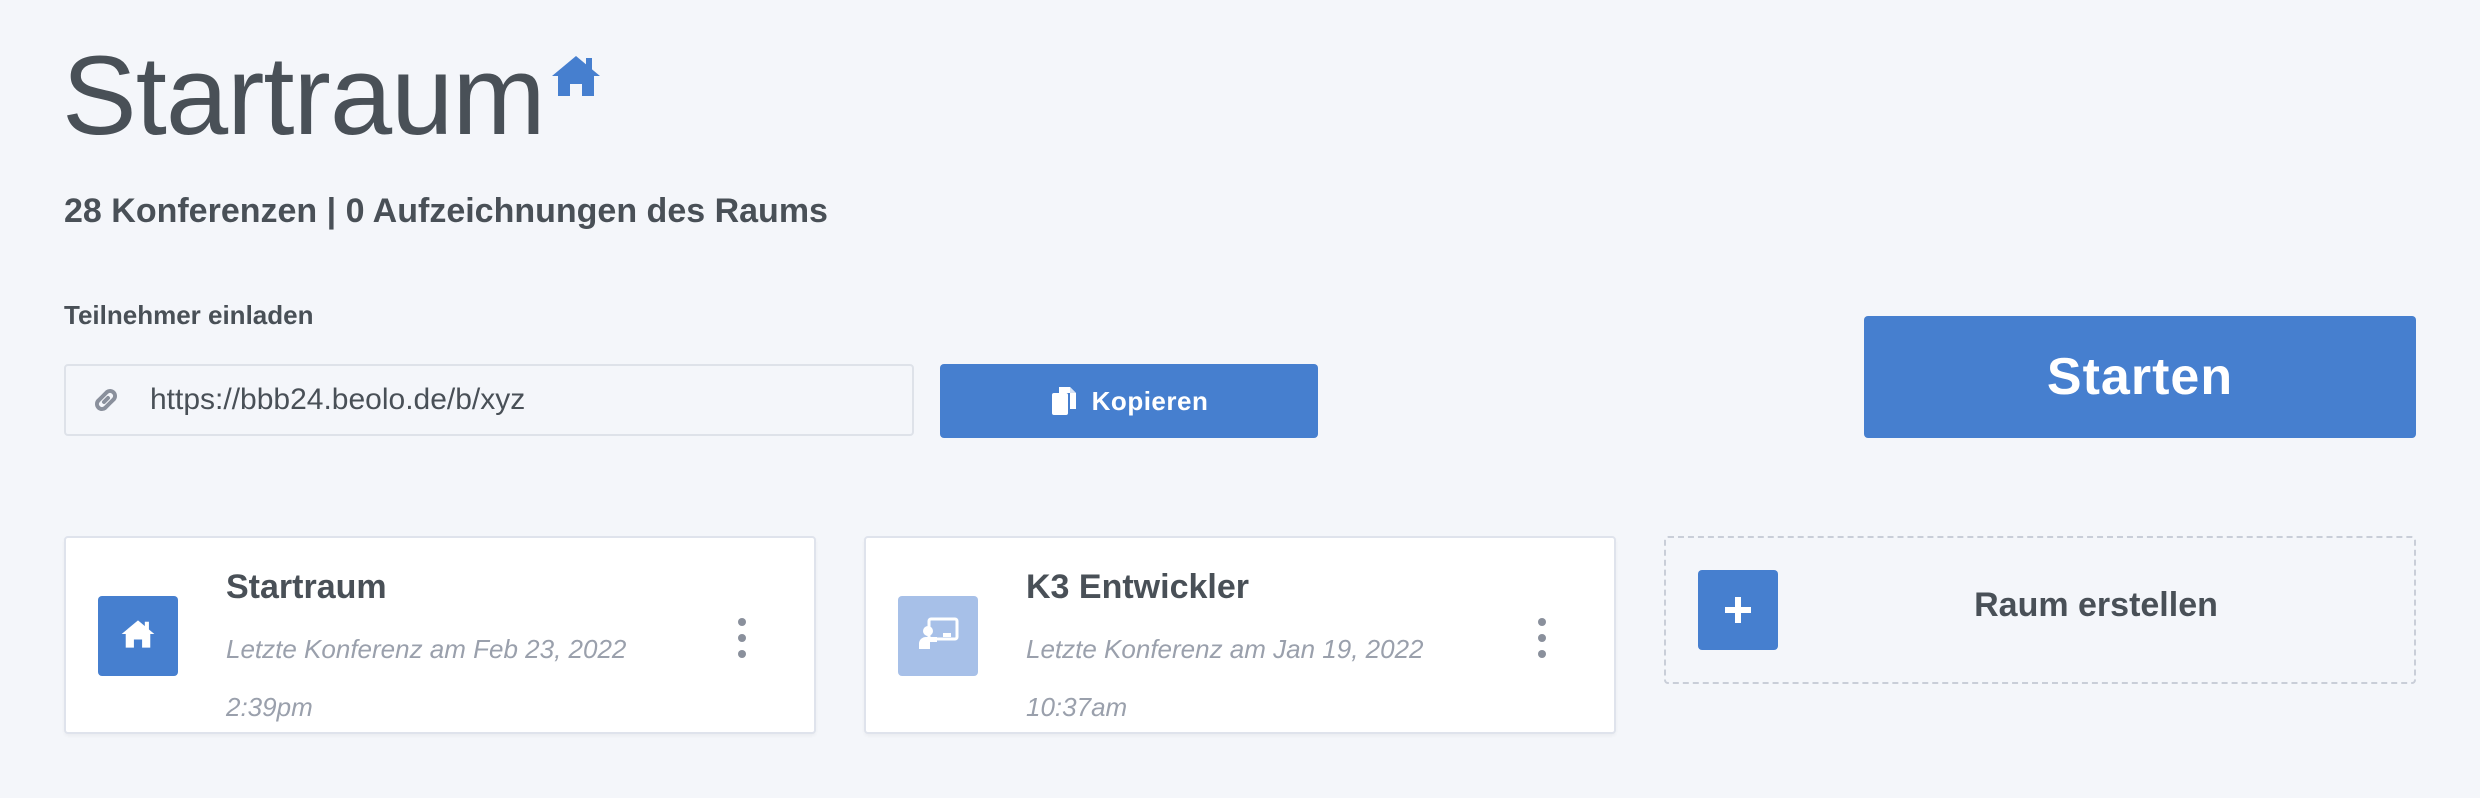 The image size is (2480, 798). I want to click on create-room-button: Raum erstellen, so click(2040, 610).